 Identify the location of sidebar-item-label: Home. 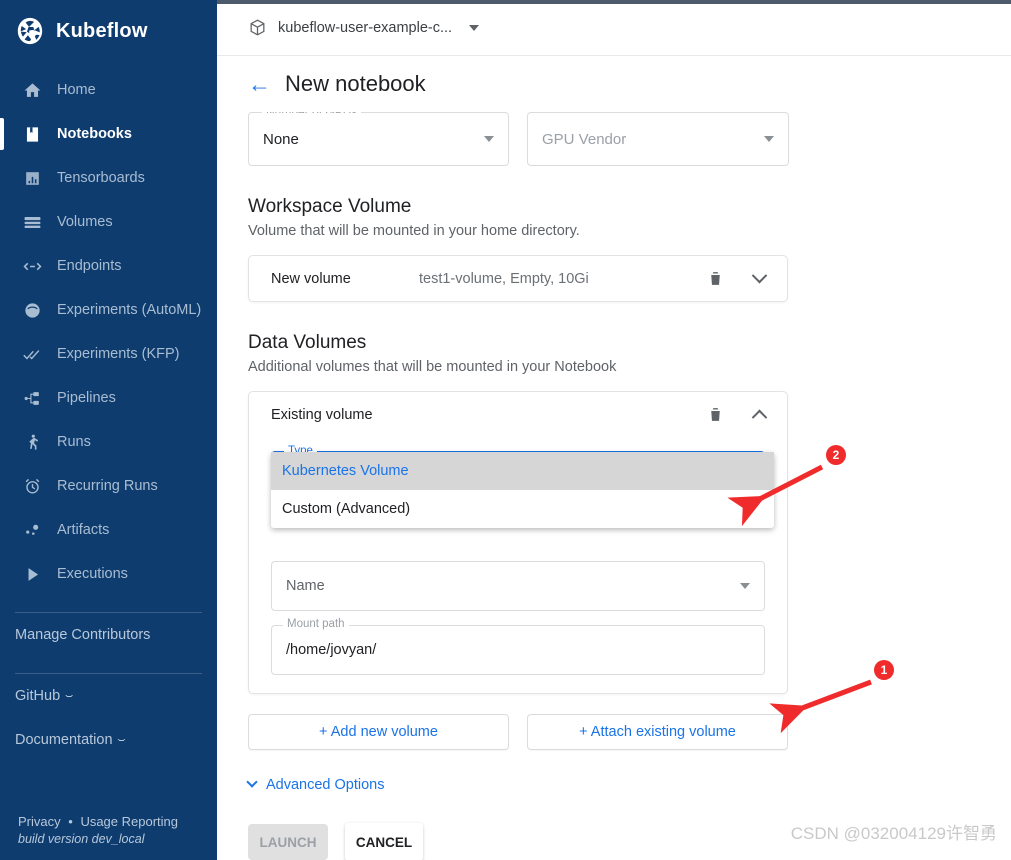
(76, 90).